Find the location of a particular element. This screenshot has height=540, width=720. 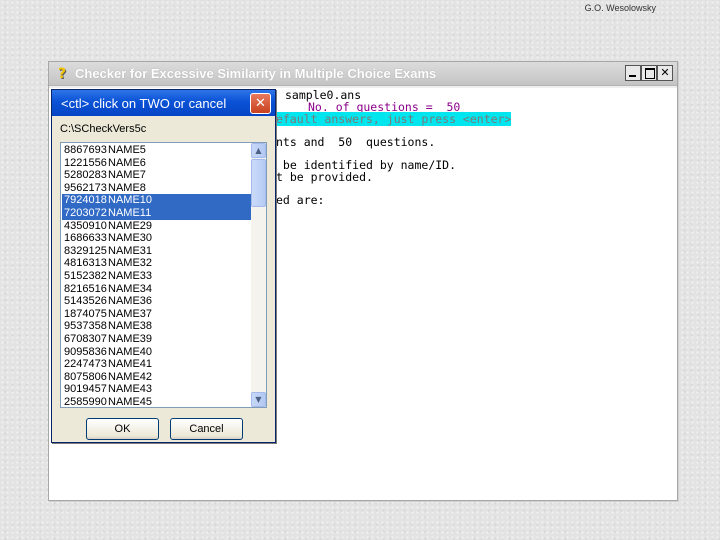

author-credit: G.O. Wesolowsky is located at coordinates (620, 8).